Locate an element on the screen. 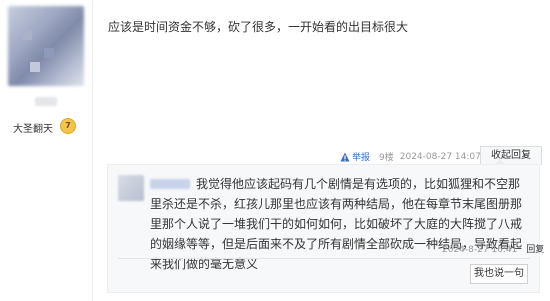 This screenshot has height=301, width=550. level-badge: 7 is located at coordinates (68, 126).